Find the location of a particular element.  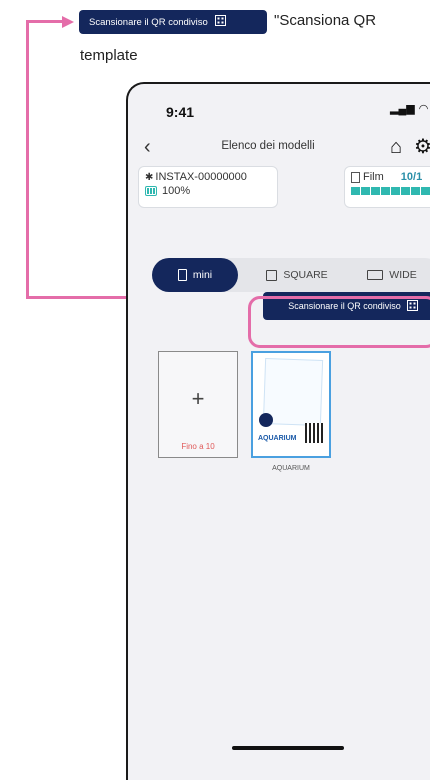

signal-icon: ▂▄▆ is located at coordinates (402, 109).